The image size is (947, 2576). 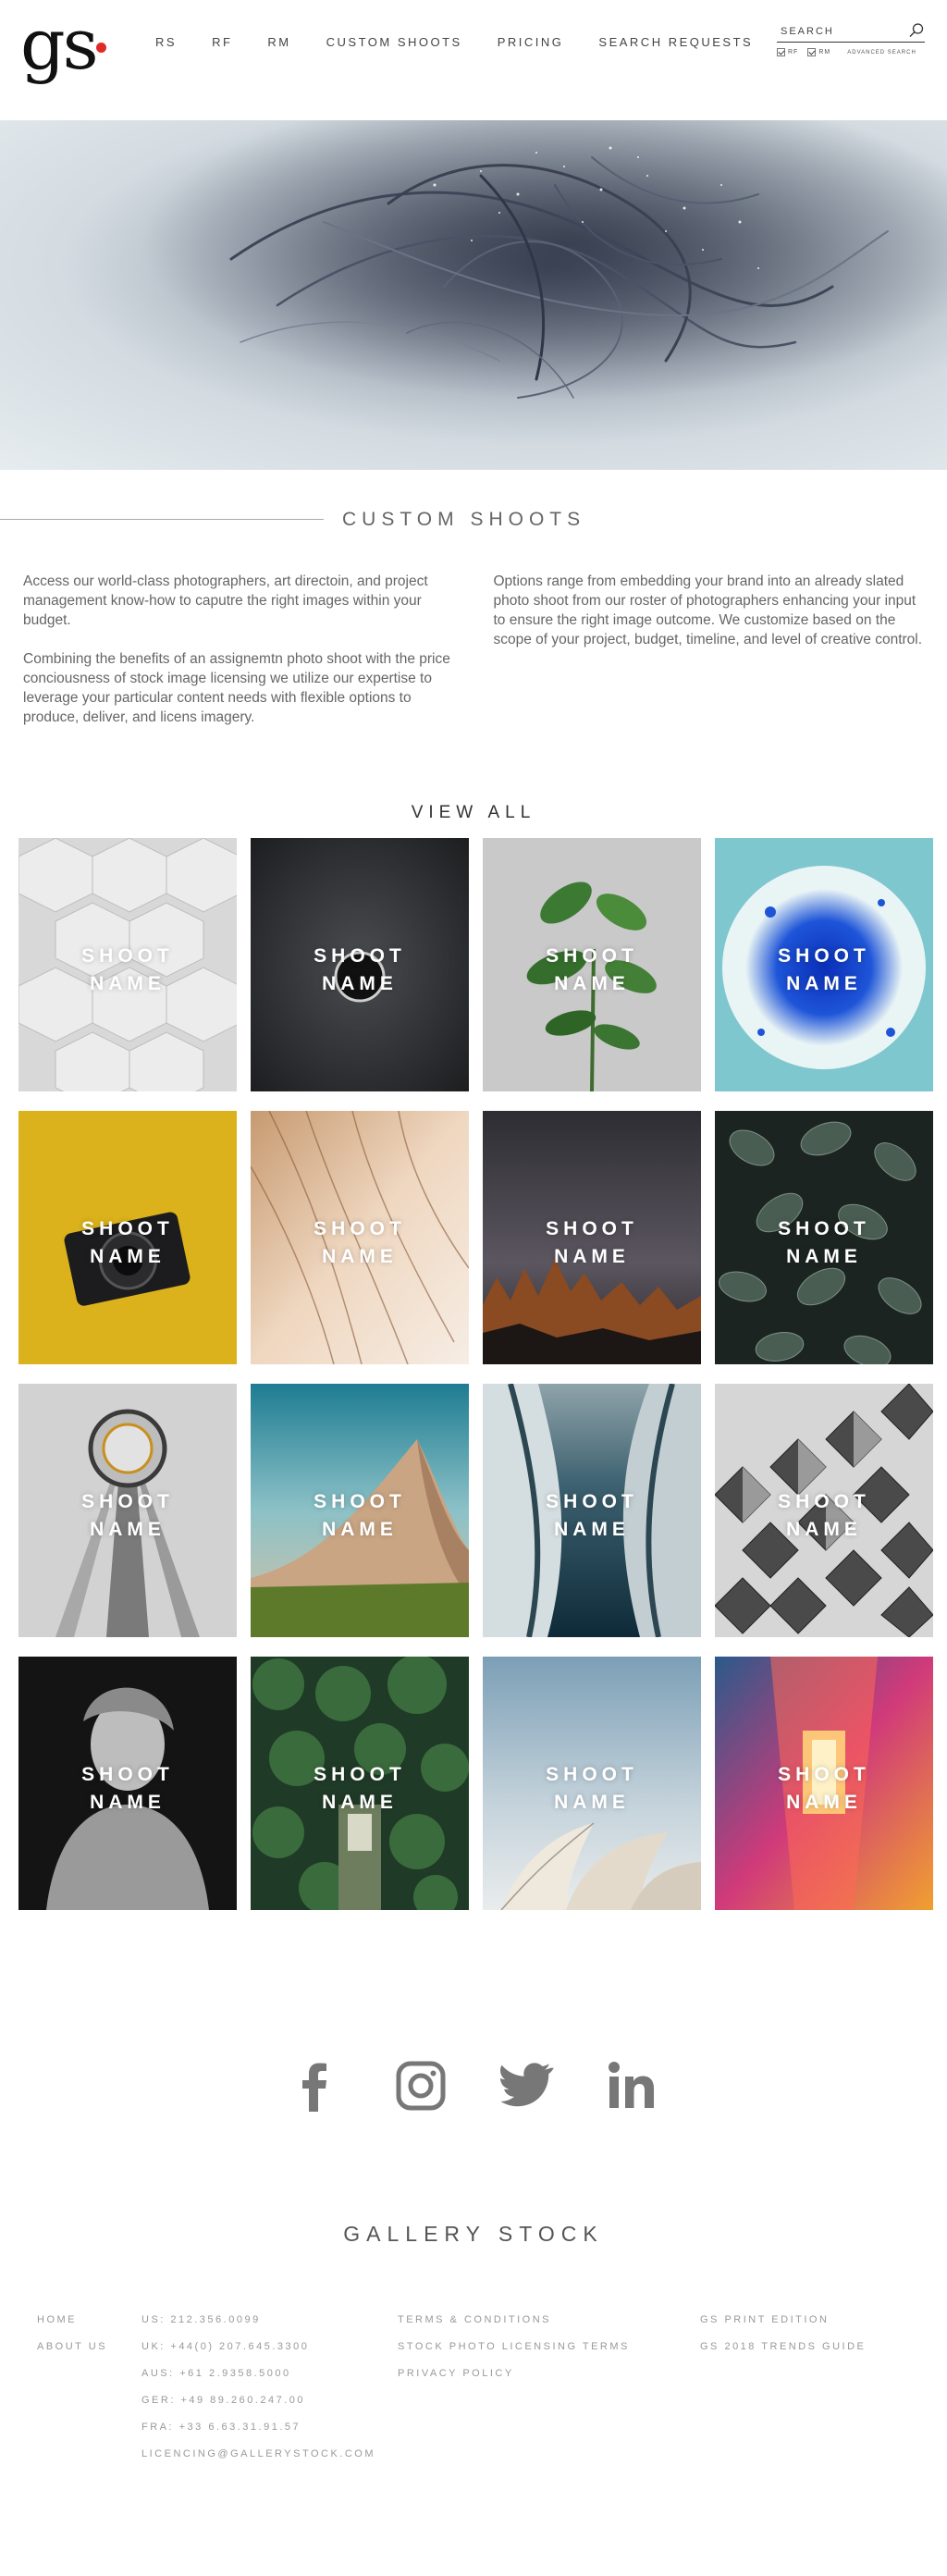 What do you see at coordinates (675, 42) in the screenshot?
I see `nav-search-requests: SEARCH REQUESTS` at bounding box center [675, 42].